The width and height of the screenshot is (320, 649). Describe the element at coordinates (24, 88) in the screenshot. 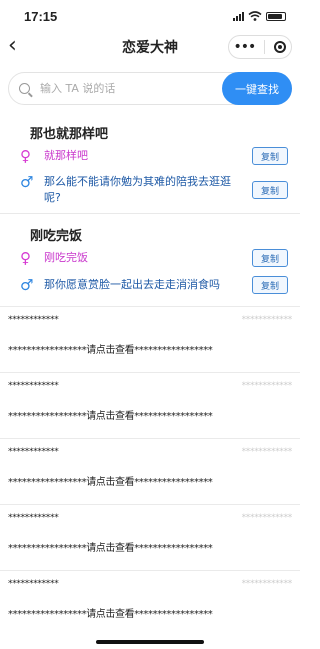

I see `search-icon` at that location.